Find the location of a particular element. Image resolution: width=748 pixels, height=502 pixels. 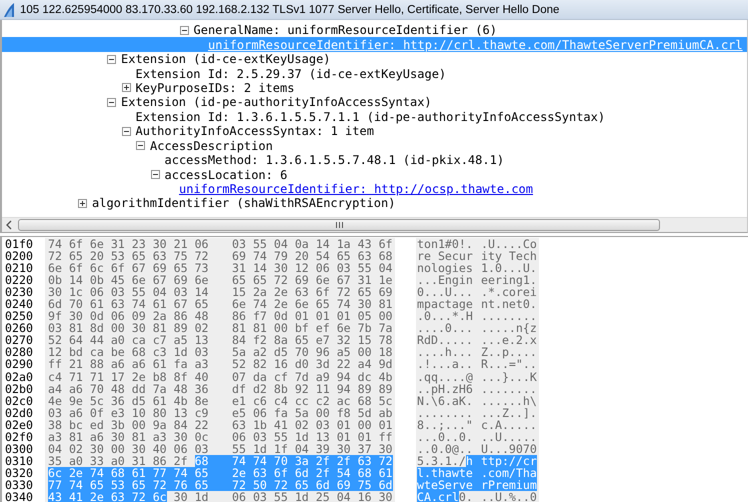

tree-item: accessLocation: 6 is located at coordinates (374, 174).